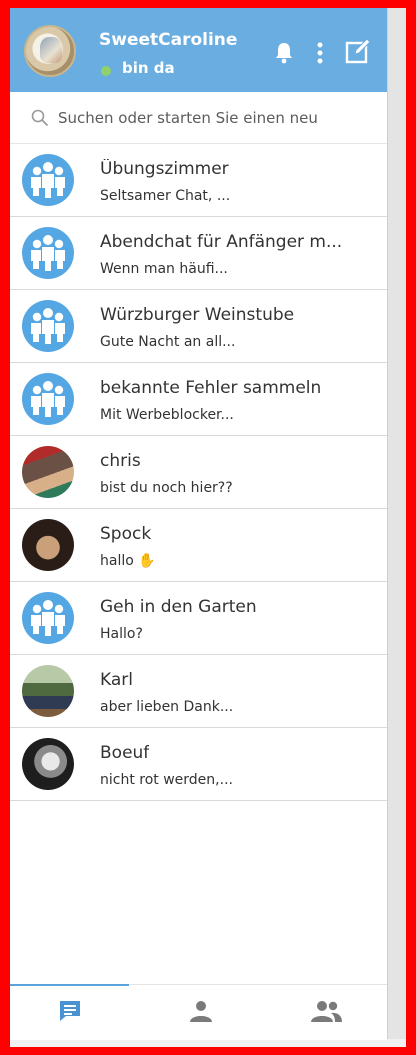  I want to click on tab-groups, so click(322, 1012).